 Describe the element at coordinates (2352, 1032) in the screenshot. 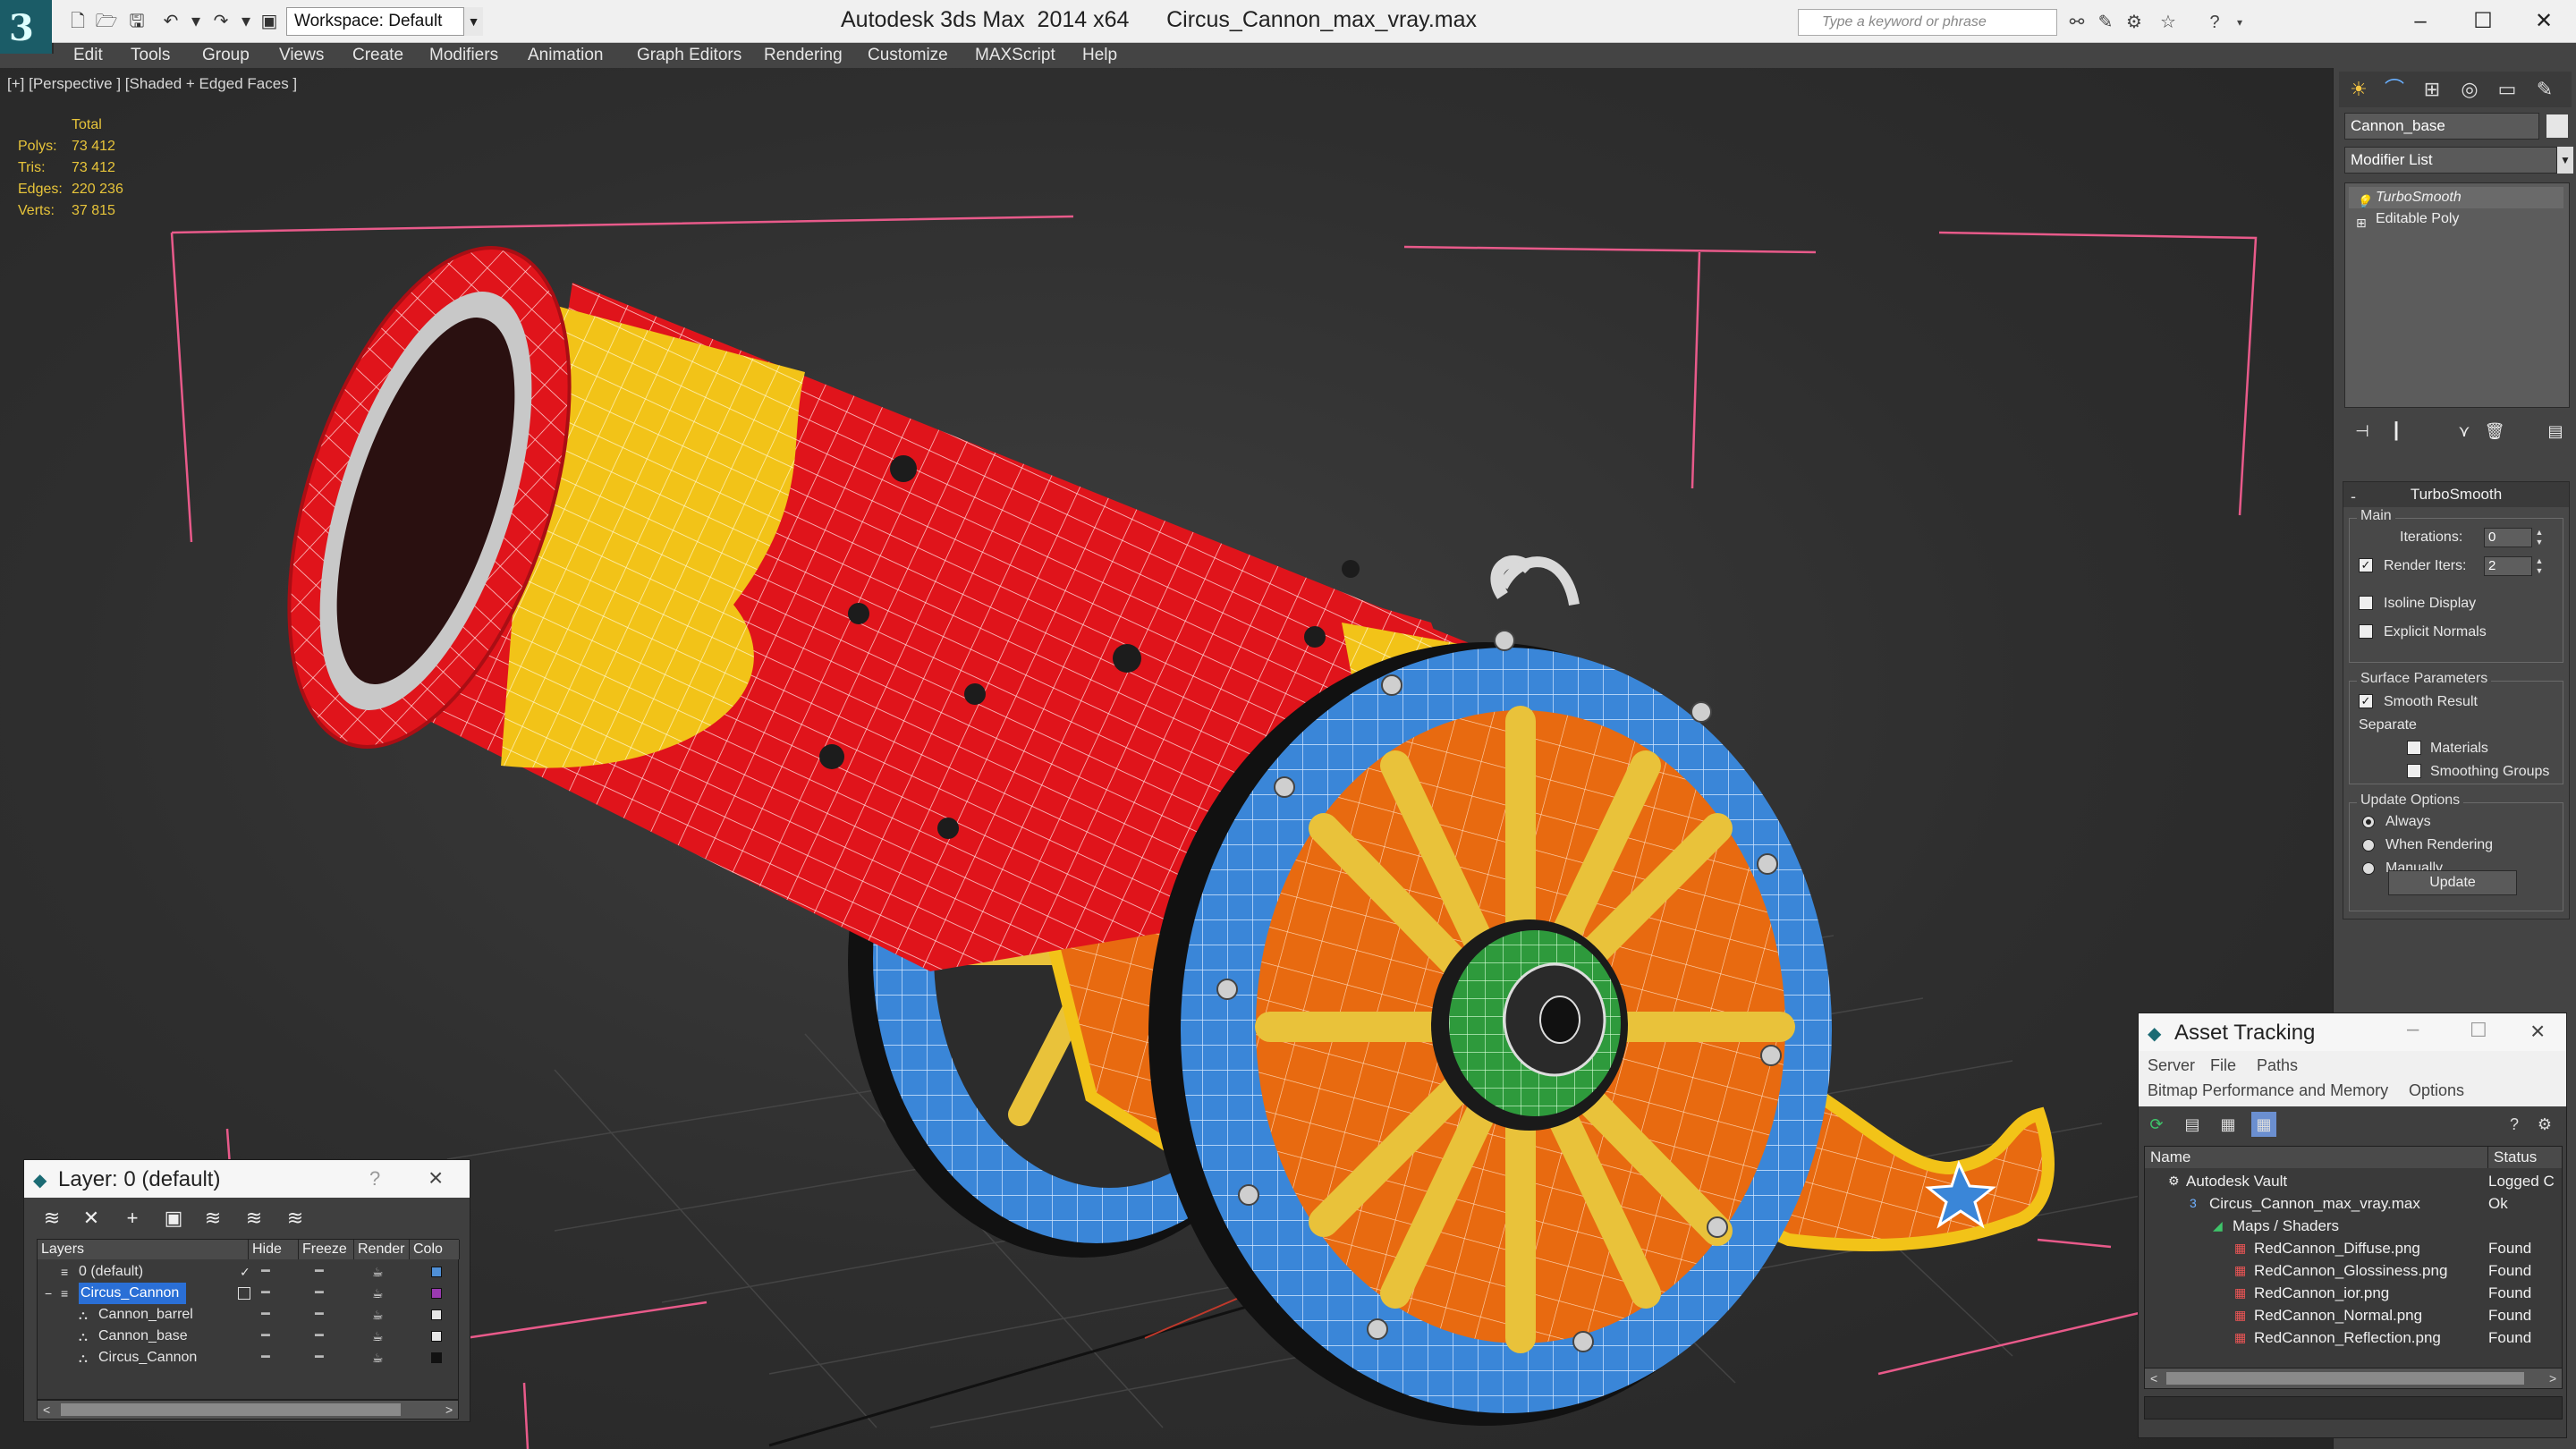

I see `asset-dialog-titlebar: ◆ Asset Tracking – ☐ ×` at that location.